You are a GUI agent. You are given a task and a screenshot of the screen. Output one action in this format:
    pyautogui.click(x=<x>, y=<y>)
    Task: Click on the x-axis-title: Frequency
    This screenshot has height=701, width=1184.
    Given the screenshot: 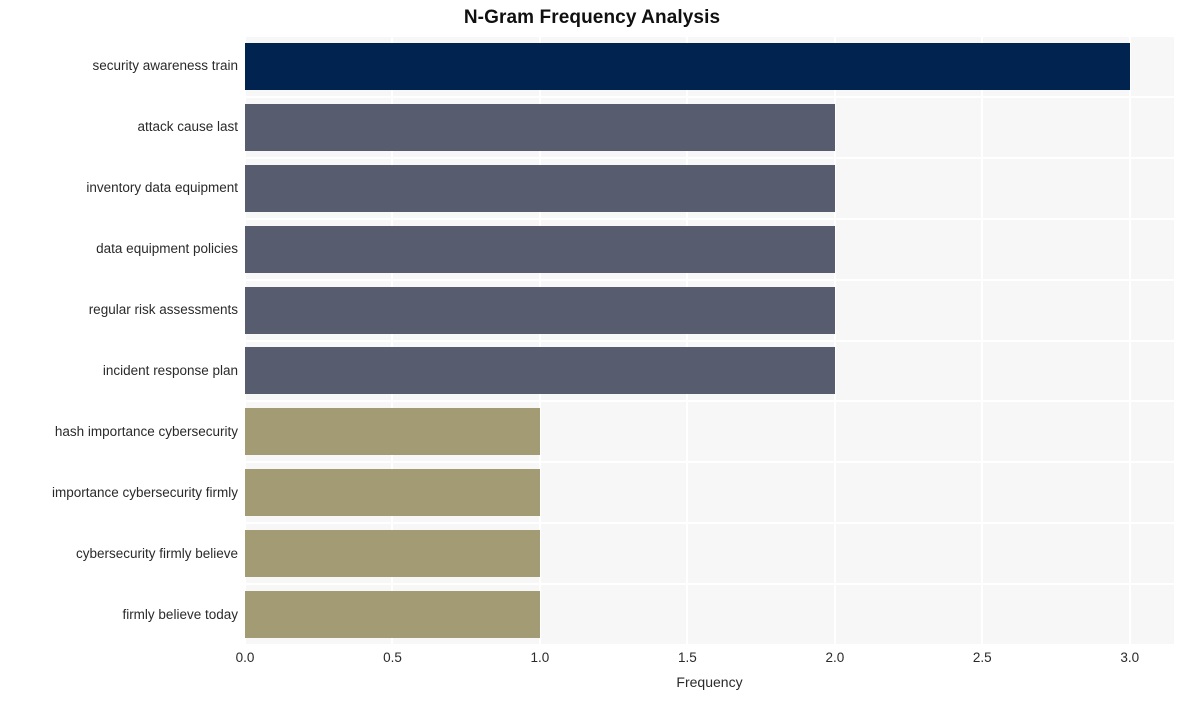 What is the action you would take?
    pyautogui.click(x=709, y=682)
    